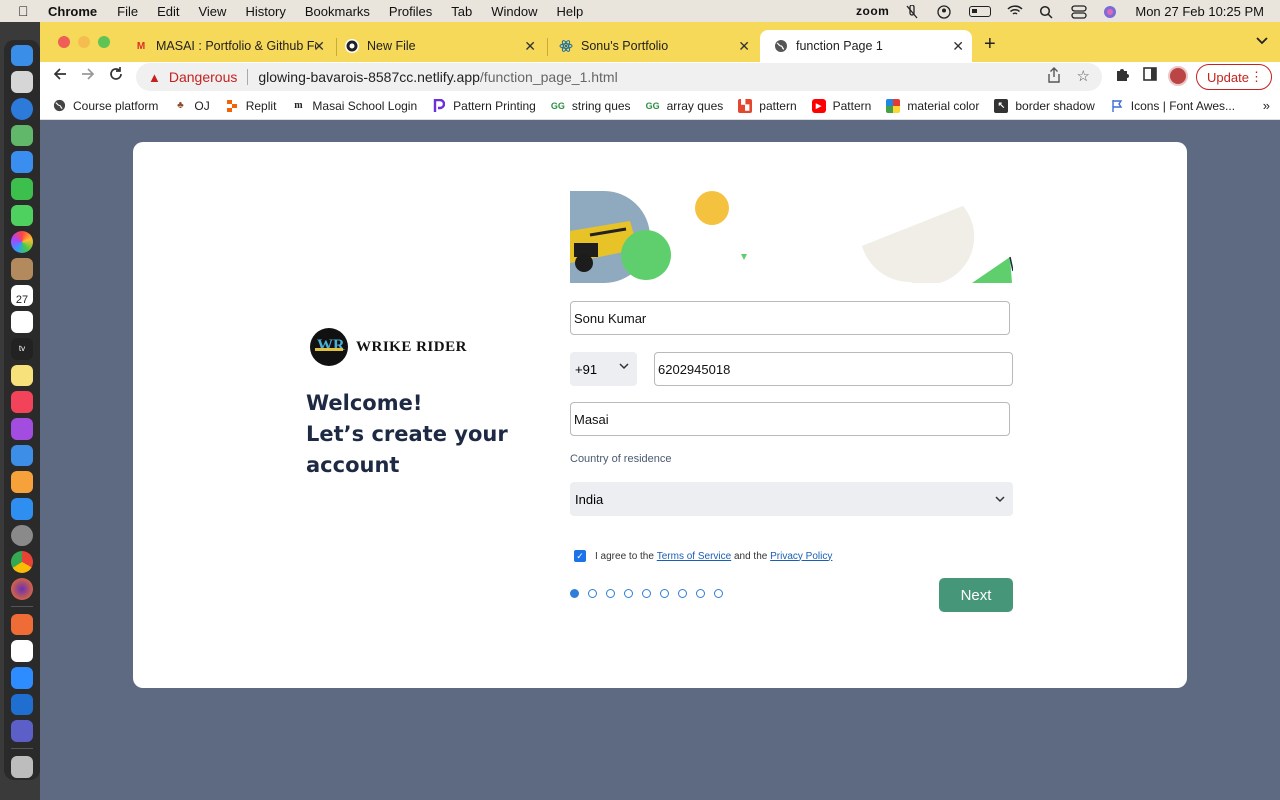  I want to click on update-button: Update ⋮, so click(1234, 77).